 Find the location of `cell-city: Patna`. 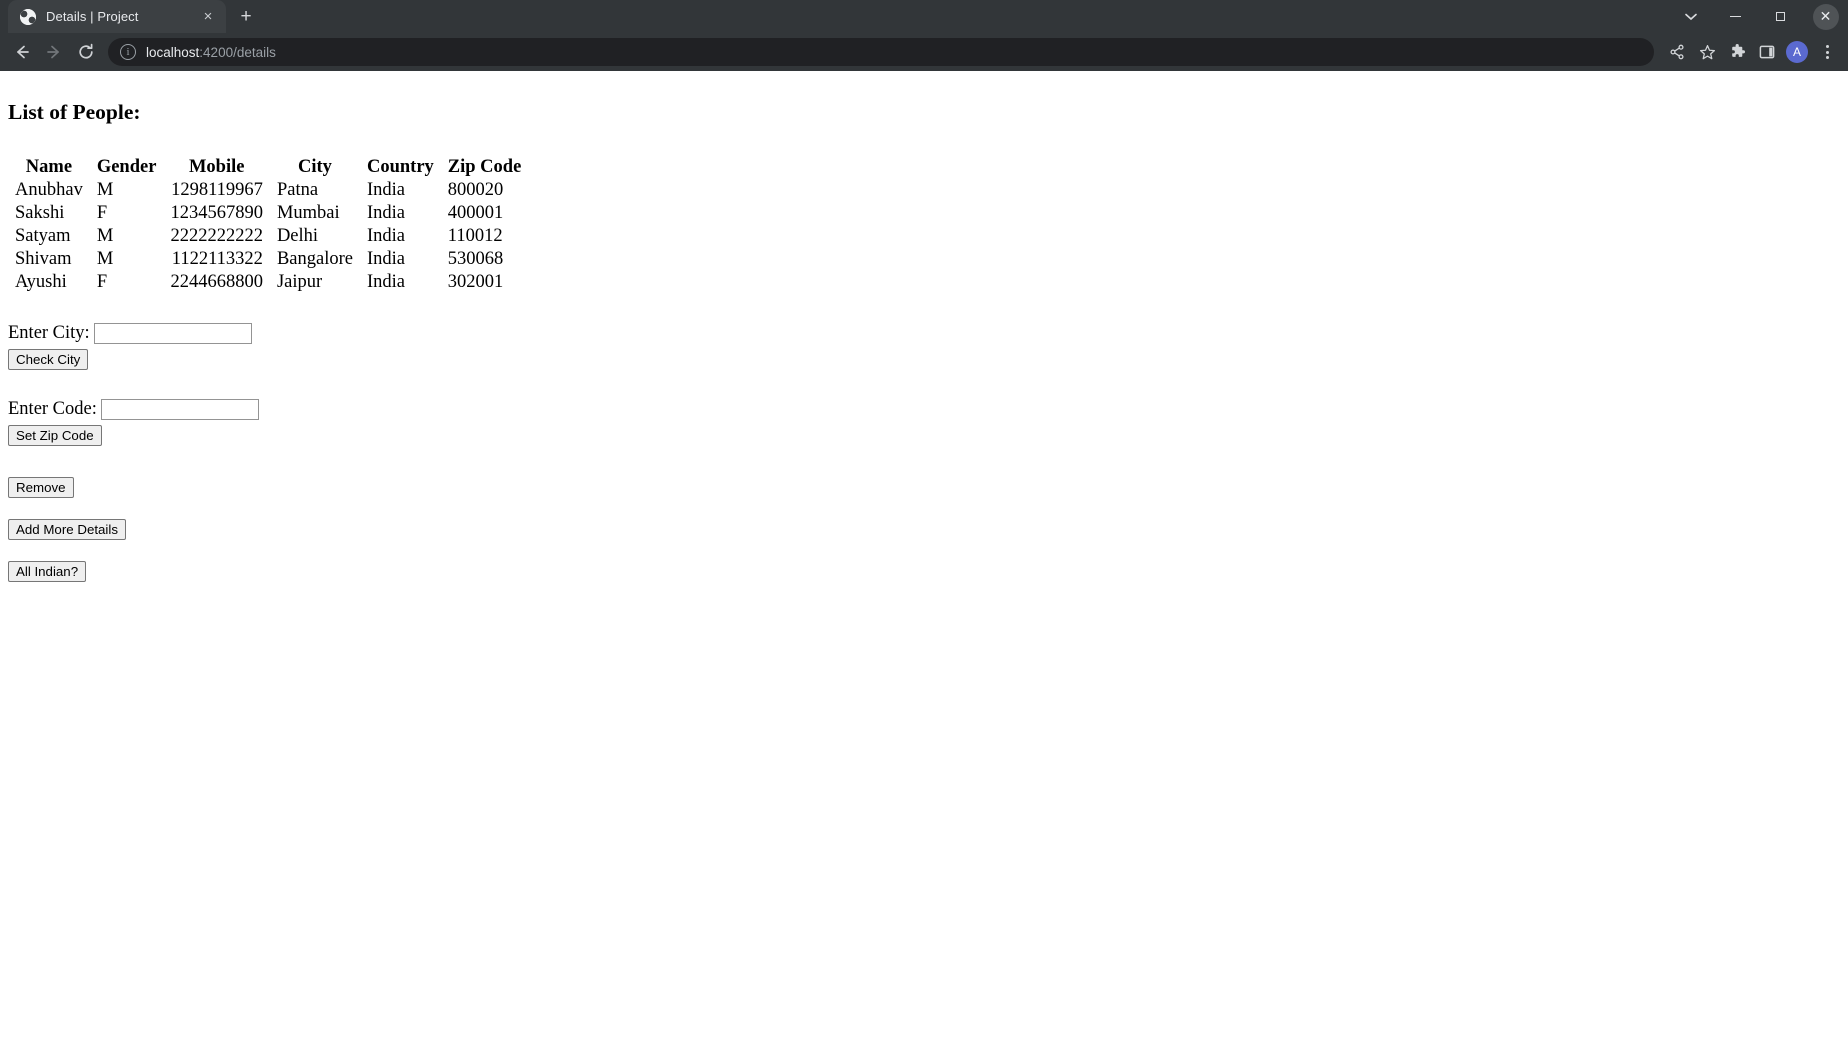

cell-city: Patna is located at coordinates (297, 189).